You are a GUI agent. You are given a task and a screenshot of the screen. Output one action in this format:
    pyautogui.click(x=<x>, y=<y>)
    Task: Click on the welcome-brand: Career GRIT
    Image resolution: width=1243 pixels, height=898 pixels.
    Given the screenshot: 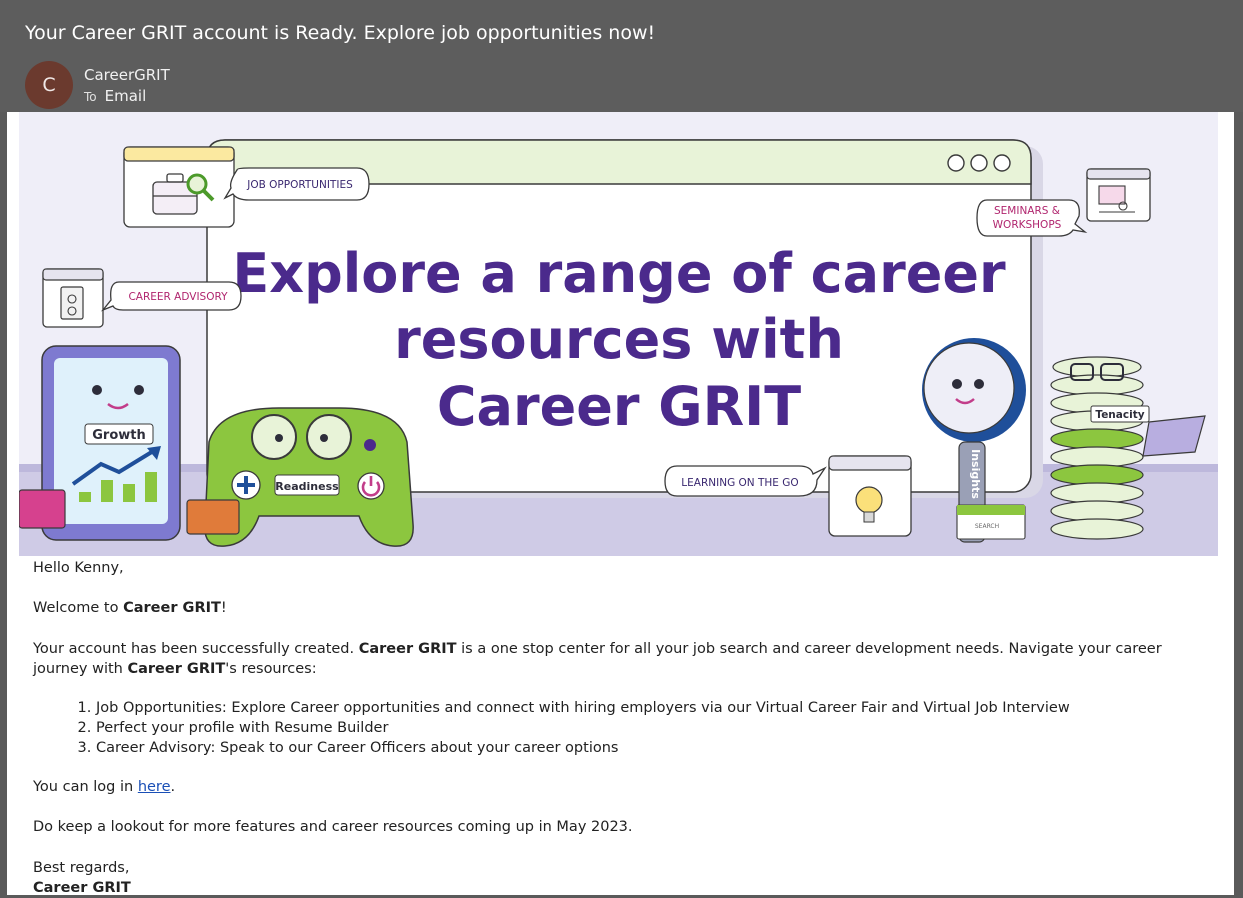 What is the action you would take?
    pyautogui.click(x=172, y=608)
    